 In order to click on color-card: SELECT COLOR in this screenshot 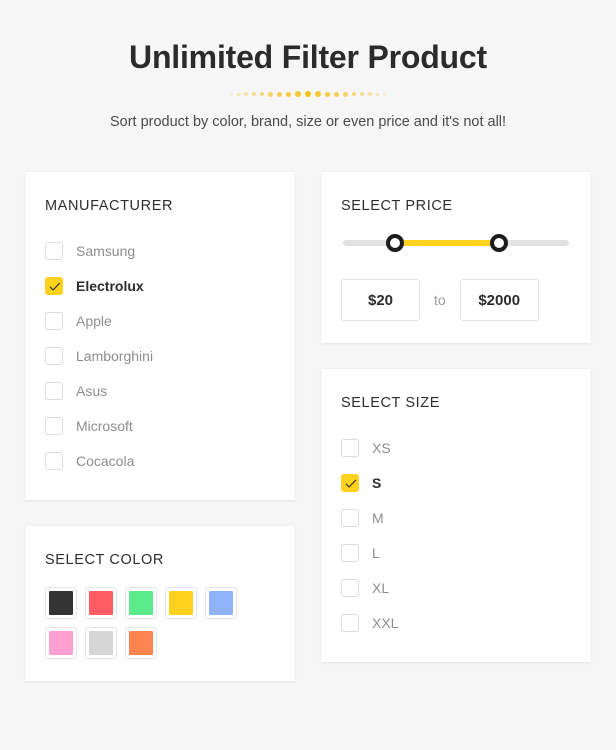, I will do `click(160, 603)`.